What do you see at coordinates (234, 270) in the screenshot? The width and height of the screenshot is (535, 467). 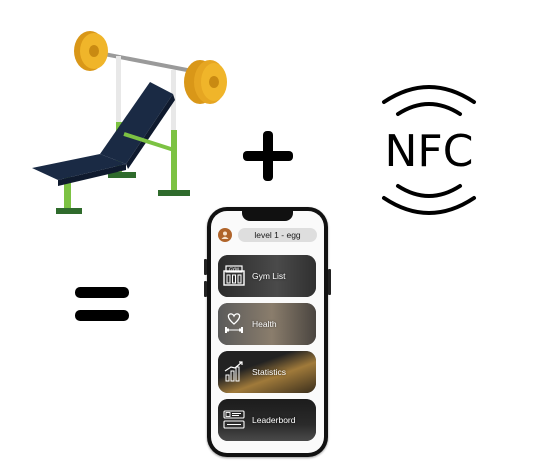 I see `svg-text: GYM` at bounding box center [234, 270].